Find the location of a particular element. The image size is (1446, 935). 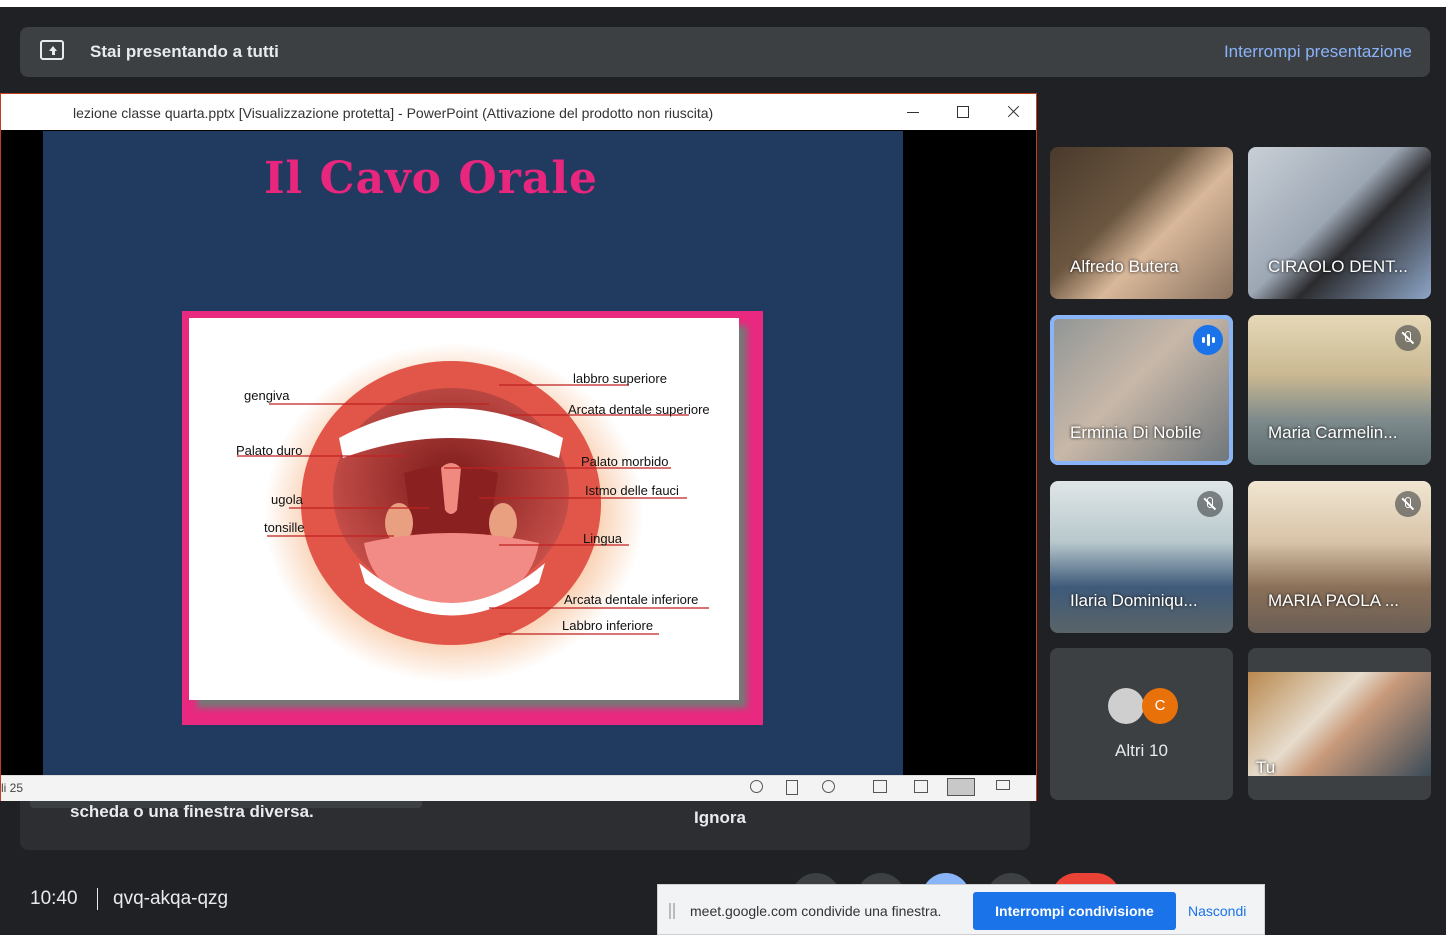

participant-avatar-letter: C is located at coordinates (1160, 706).